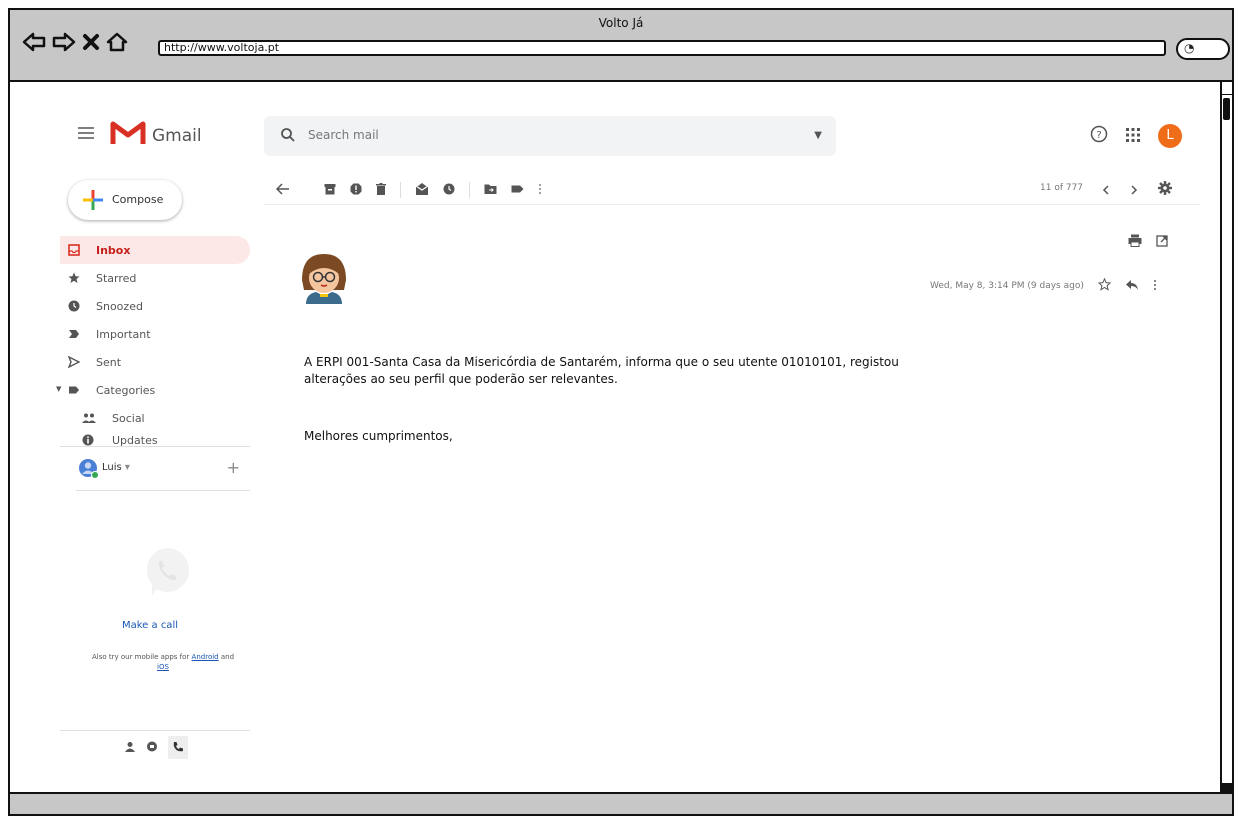 The height and width of the screenshot is (818, 1244). What do you see at coordinates (490, 189) in the screenshot?
I see `move-to-folder-icon` at bounding box center [490, 189].